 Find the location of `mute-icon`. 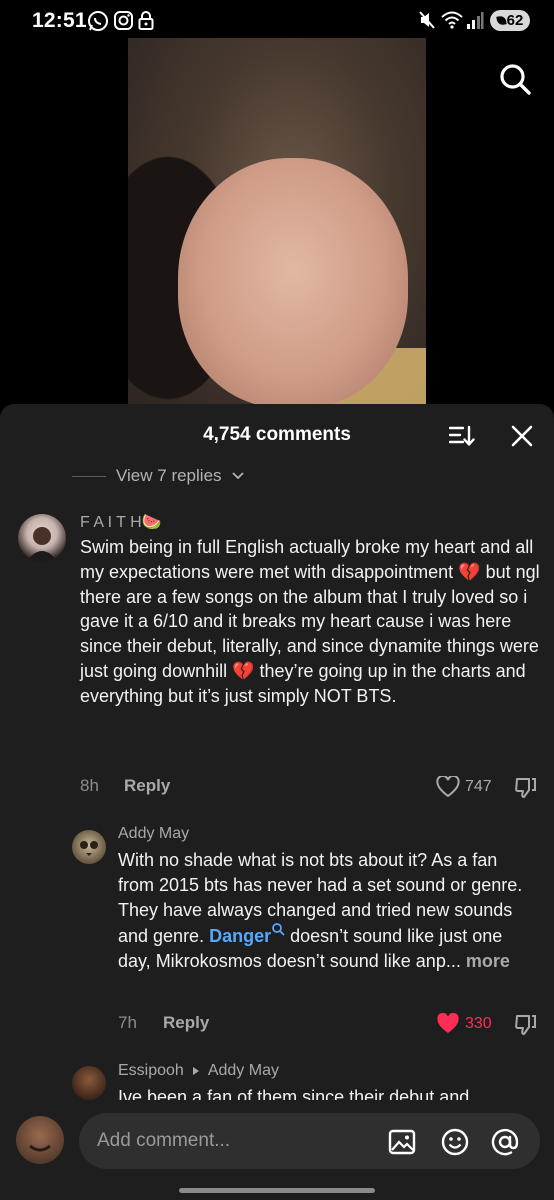

mute-icon is located at coordinates (427, 20).